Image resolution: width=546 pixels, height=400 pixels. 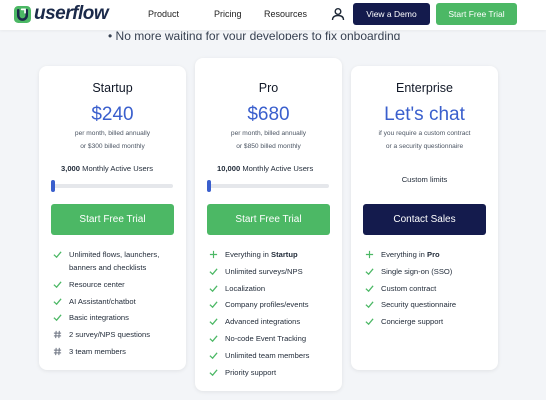 I want to click on feature-item: Unlimited team members, so click(x=259, y=355).